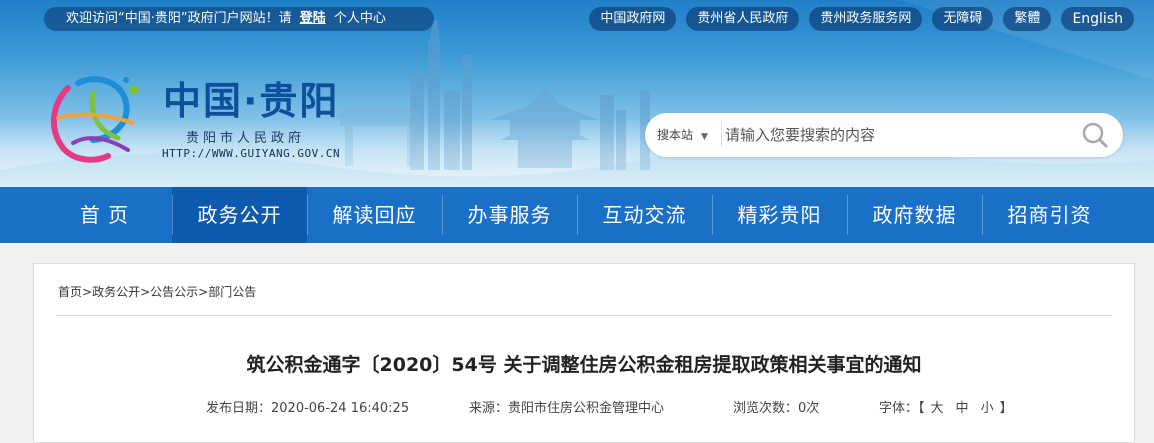  Describe the element at coordinates (1049, 215) in the screenshot. I see `nav-investment: 招商引资` at that location.